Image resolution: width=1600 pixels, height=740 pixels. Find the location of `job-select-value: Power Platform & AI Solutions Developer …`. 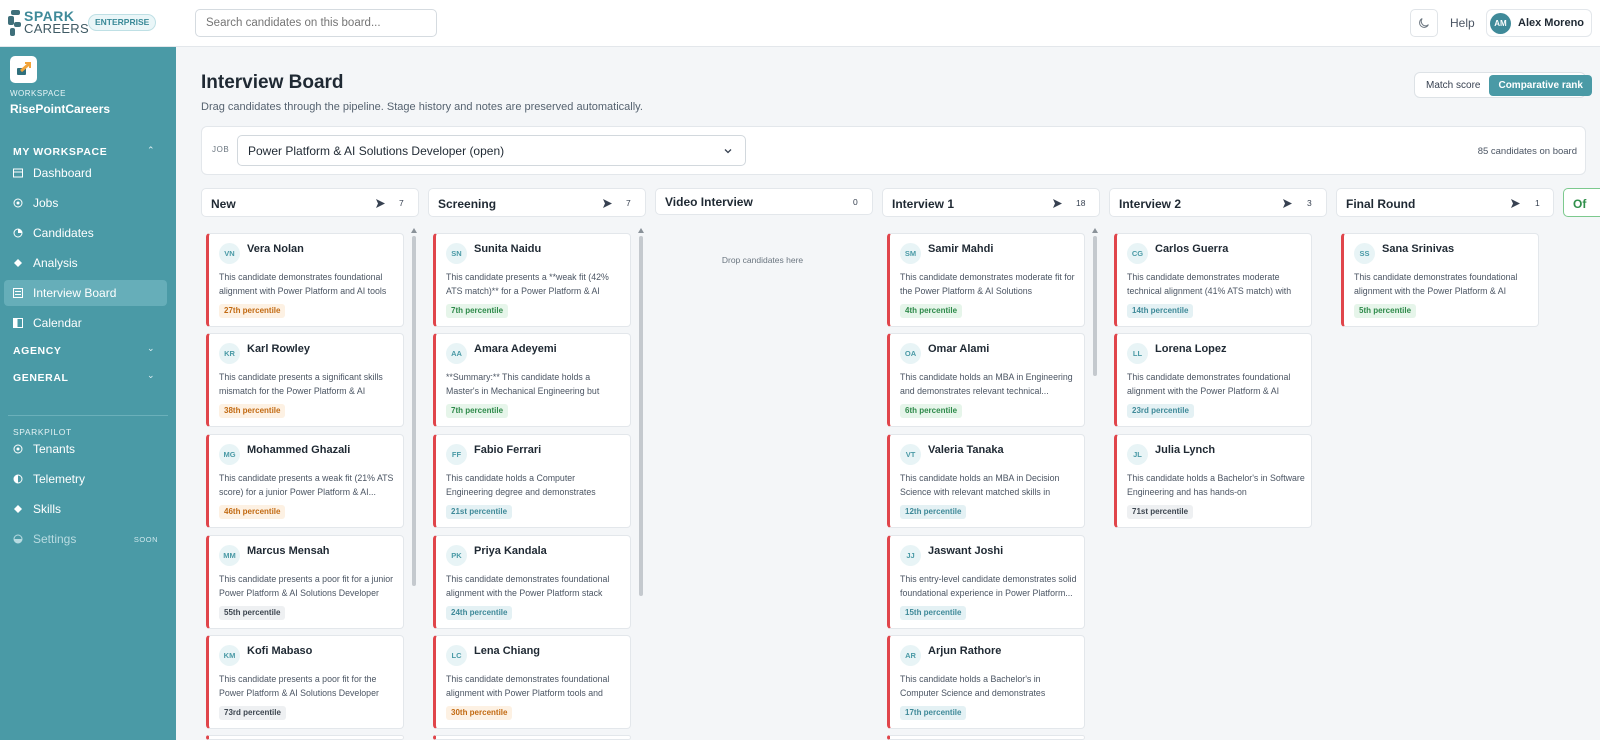

job-select-value: Power Platform & AI Solutions Developer … is located at coordinates (376, 150).